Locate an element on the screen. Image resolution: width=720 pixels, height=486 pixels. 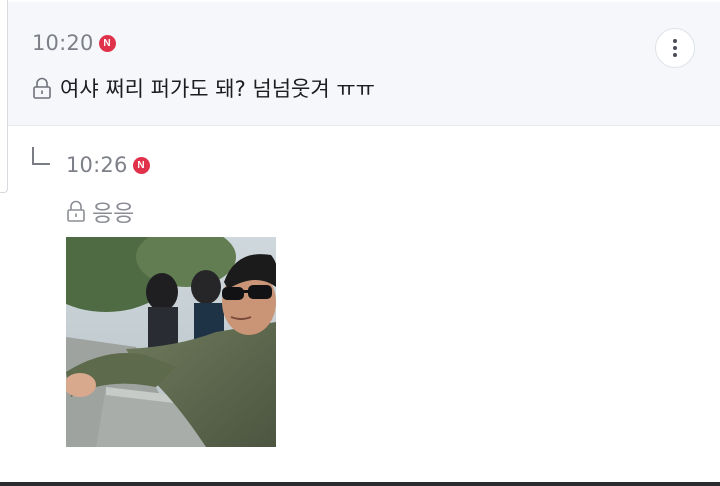
comment-message: 여샤 쩌리 퍼가도 돼? 넘넘웃겨 ㅠㅠ is located at coordinates (203, 88).